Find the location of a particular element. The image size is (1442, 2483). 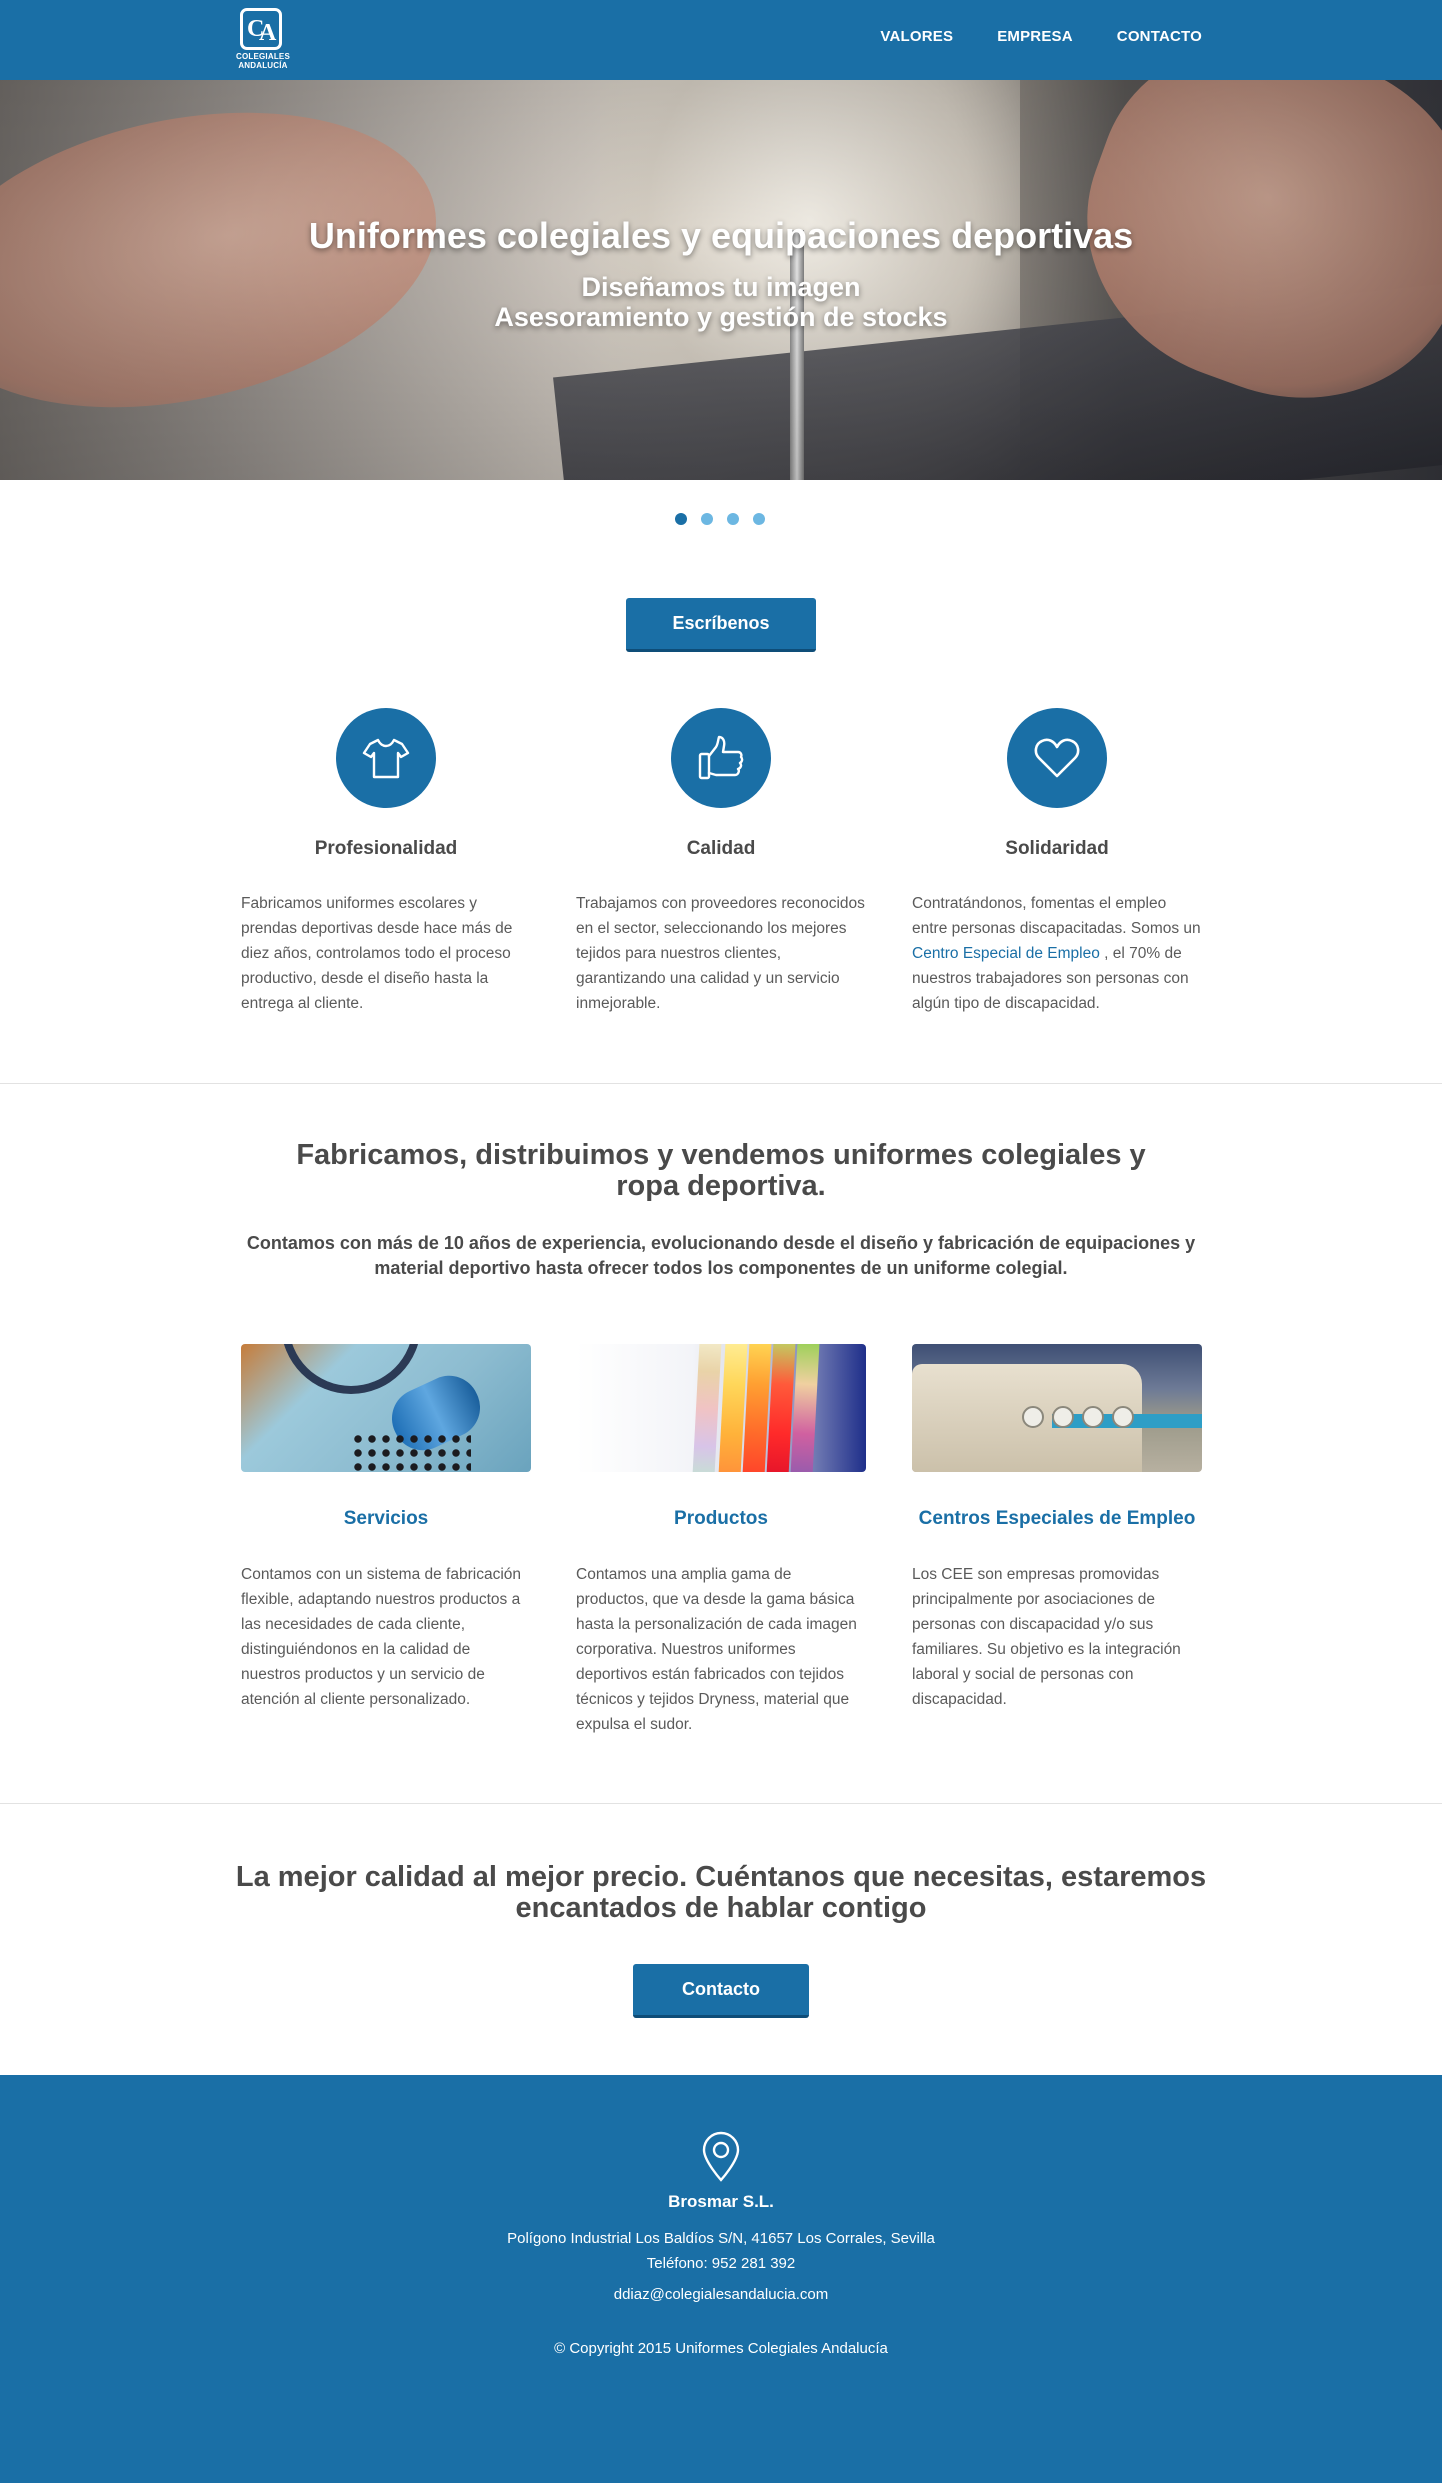

card-title: Productos is located at coordinates (721, 1519).